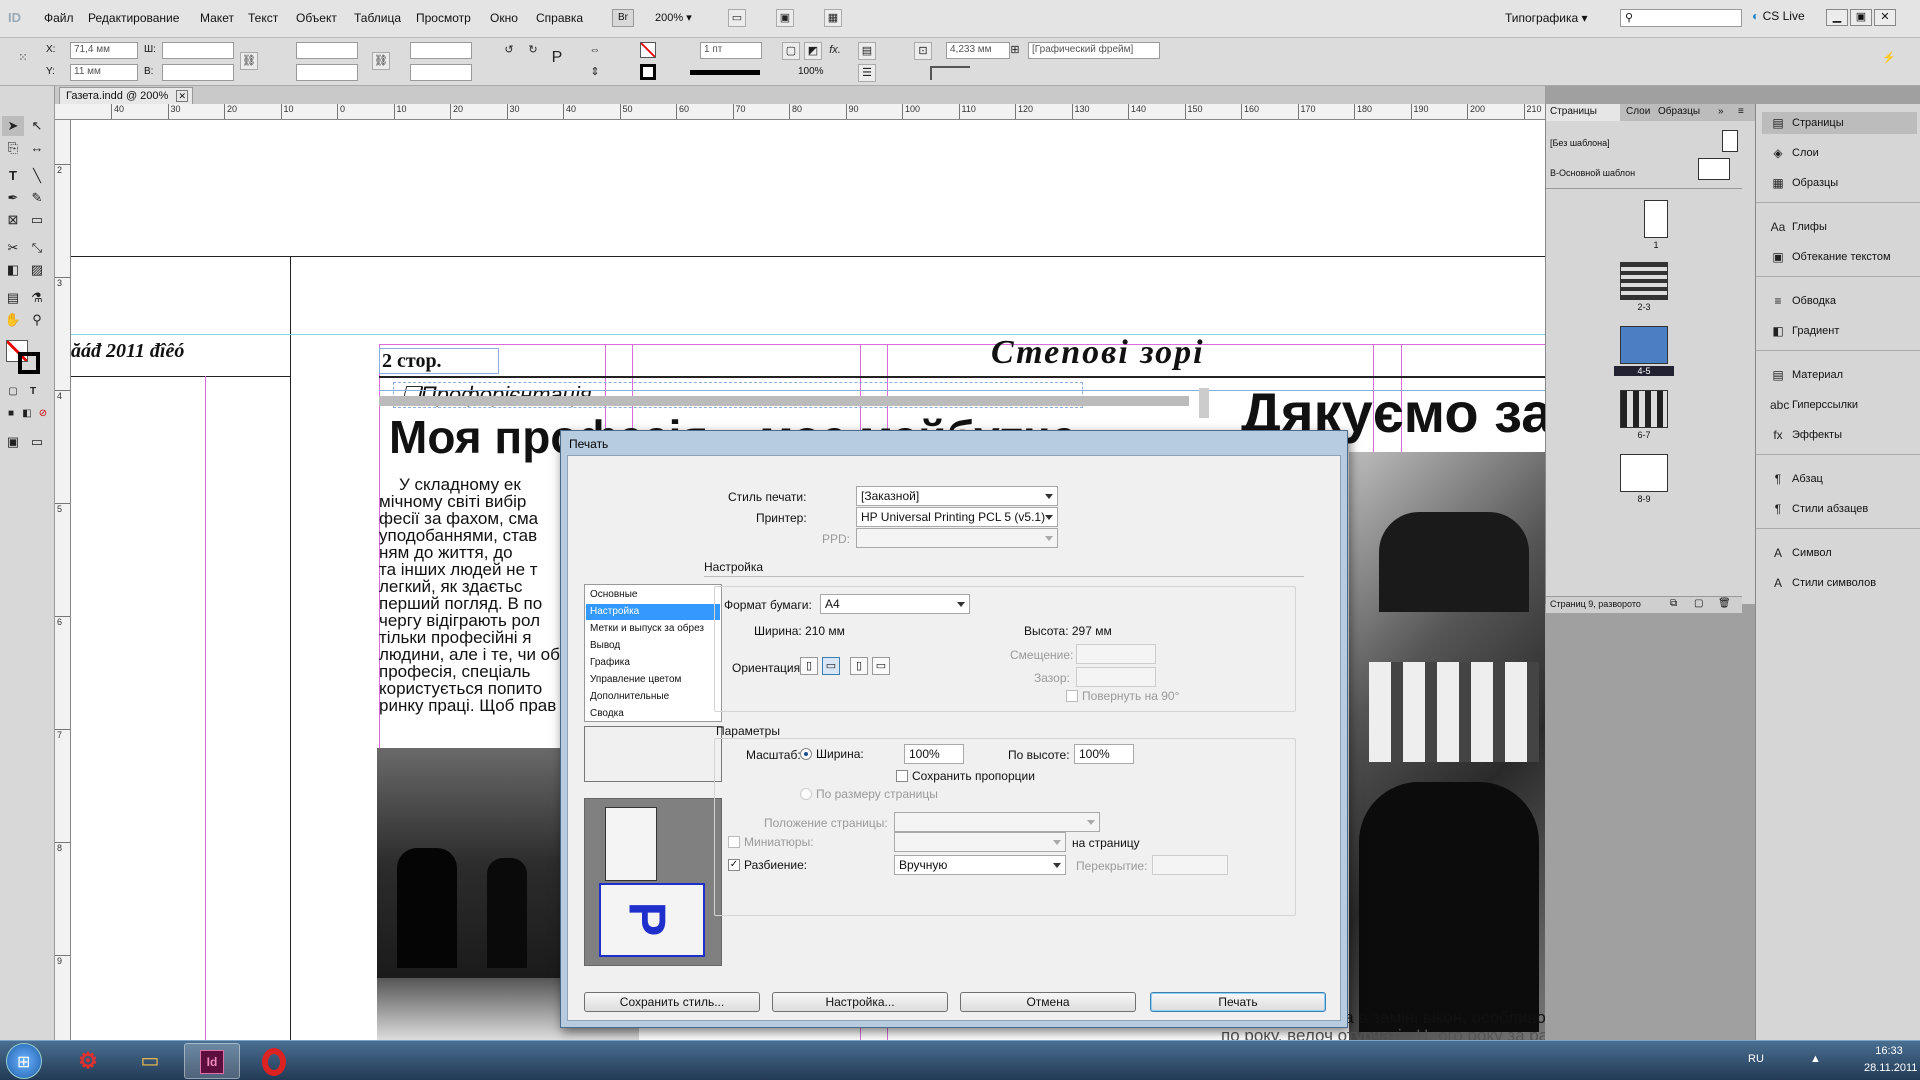  Describe the element at coordinates (377, 18) in the screenshot. I see `menu-item: Таблица` at that location.